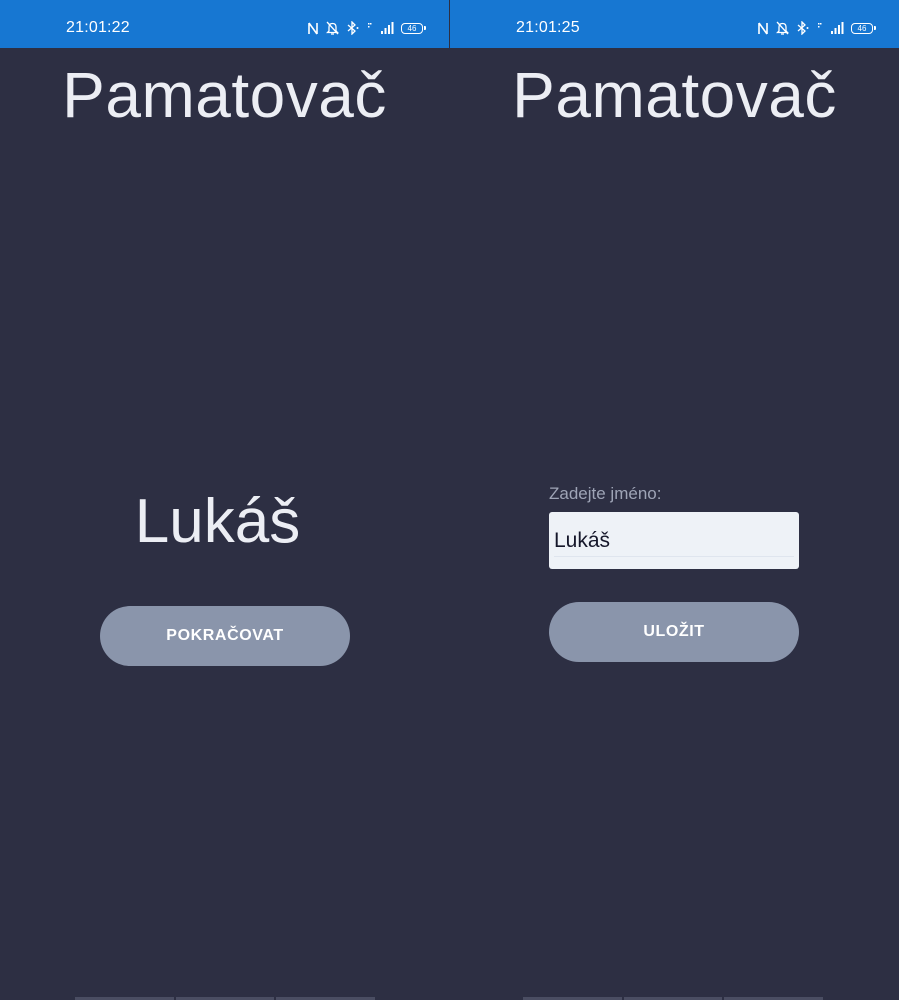  What do you see at coordinates (674, 556) in the screenshot?
I see `input-underline` at bounding box center [674, 556].